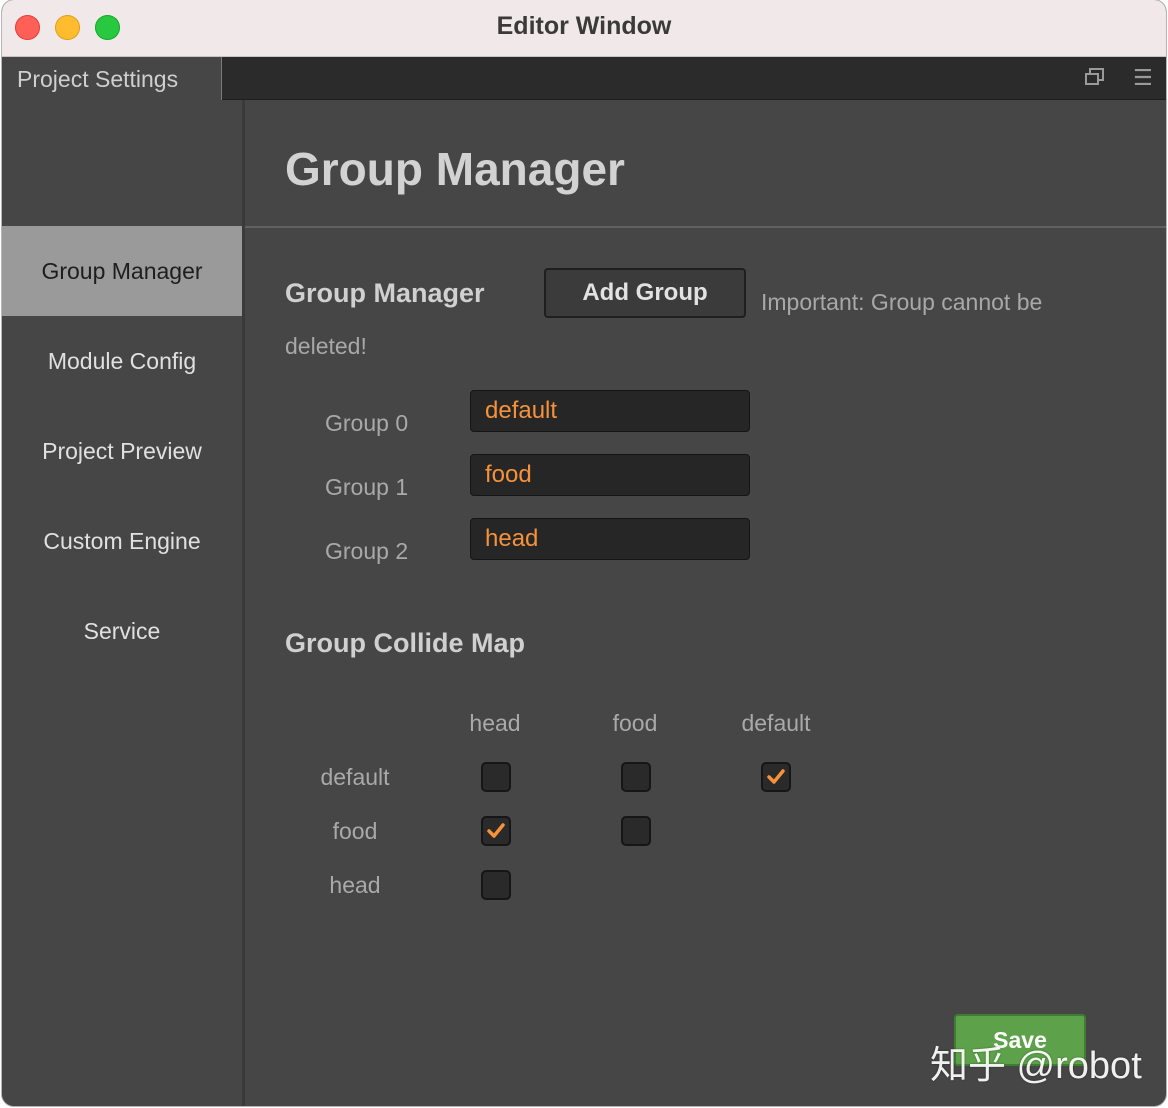  What do you see at coordinates (705, 227) in the screenshot?
I see `header-divider` at bounding box center [705, 227].